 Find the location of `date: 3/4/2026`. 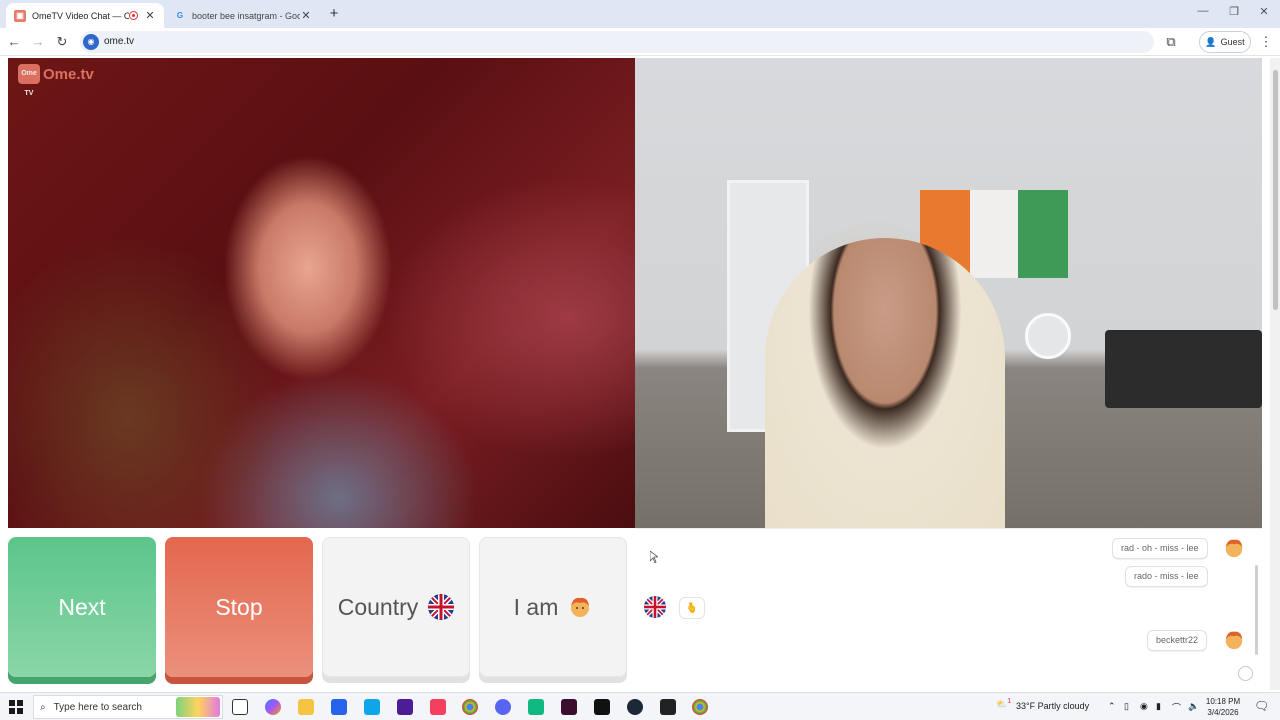

date: 3/4/2026 is located at coordinates (1223, 712).